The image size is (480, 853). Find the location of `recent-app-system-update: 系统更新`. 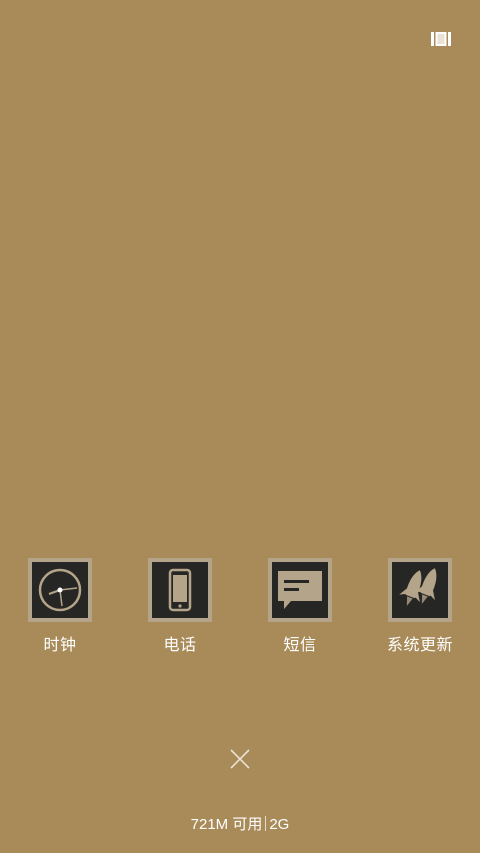

recent-app-system-update: 系统更新 is located at coordinates (420, 613).